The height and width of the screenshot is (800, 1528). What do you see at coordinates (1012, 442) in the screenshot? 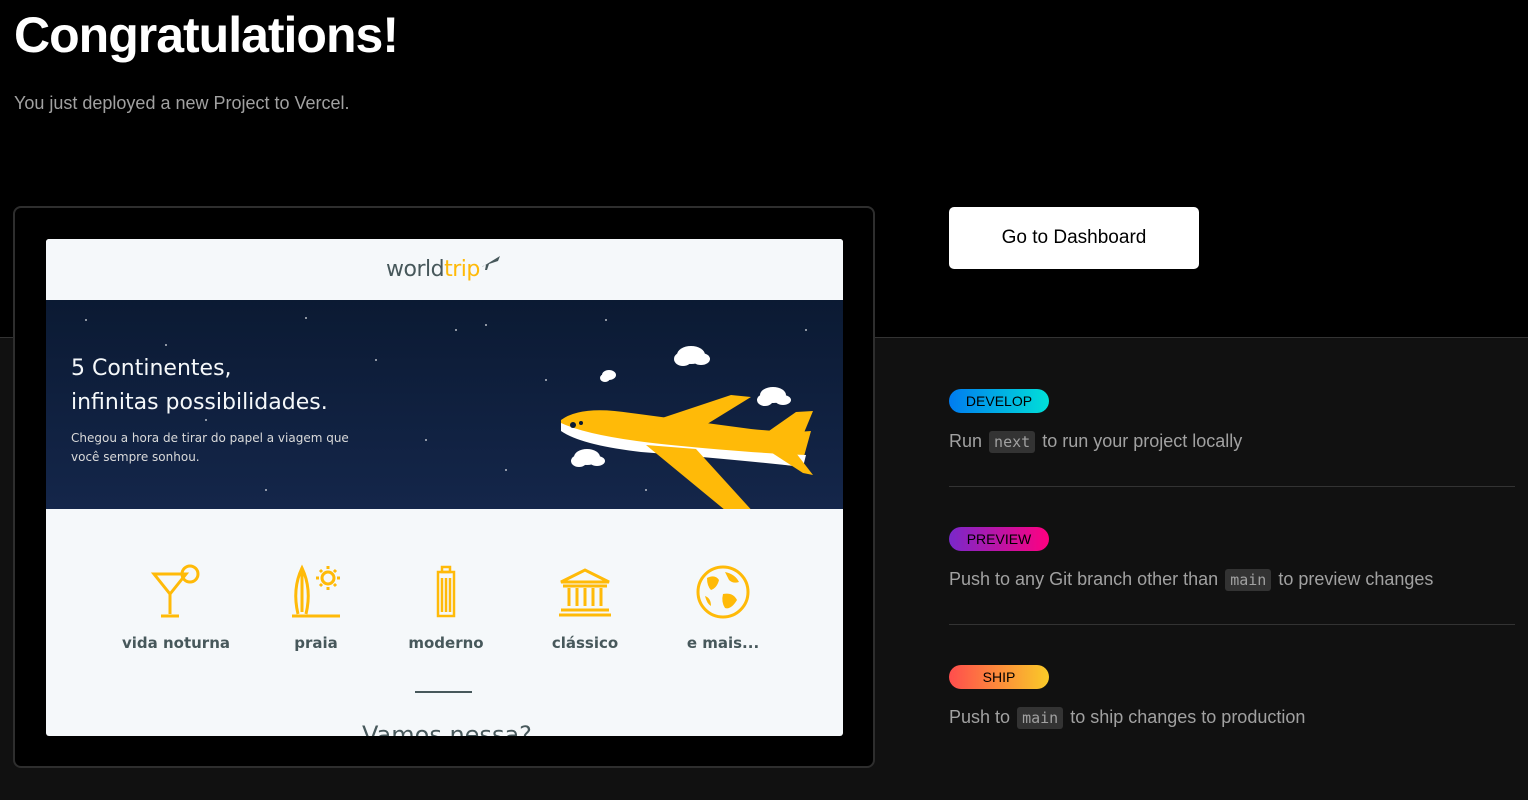
I see `step-code: next` at bounding box center [1012, 442].